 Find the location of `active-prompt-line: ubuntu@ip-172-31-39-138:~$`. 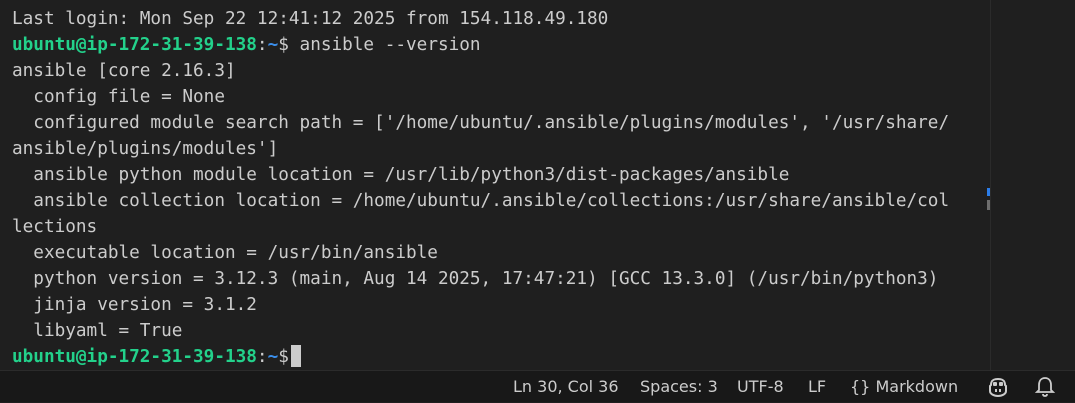

active-prompt-line: ubuntu@ip-172-31-39-138:~$ is located at coordinates (480, 357).